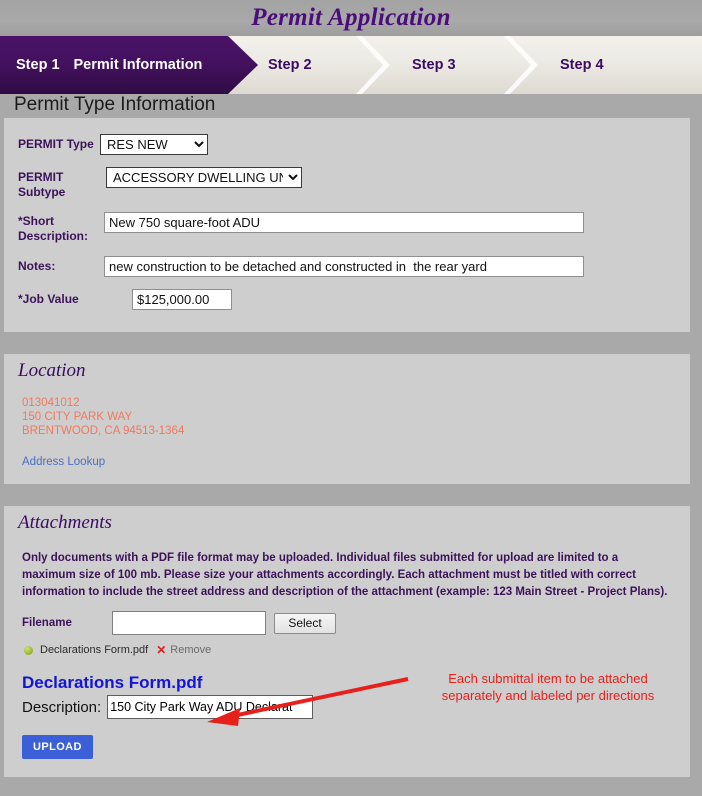 The width and height of the screenshot is (702, 796). Describe the element at coordinates (42, 192) in the screenshot. I see `permit-subtype-label-line2: Subtype` at that location.